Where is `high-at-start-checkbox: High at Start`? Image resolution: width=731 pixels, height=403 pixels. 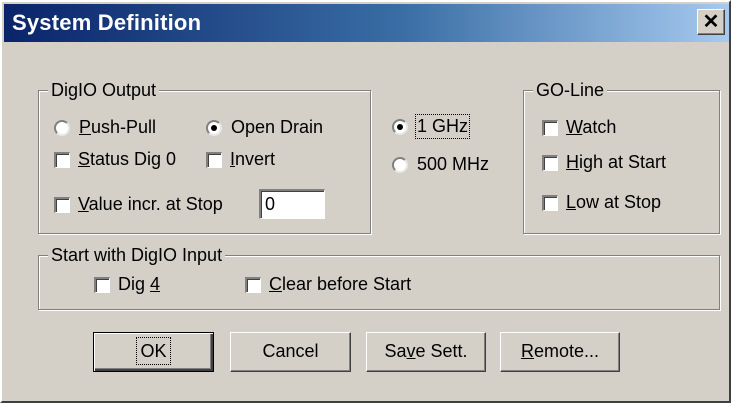
high-at-start-checkbox: High at Start is located at coordinates (604, 162).